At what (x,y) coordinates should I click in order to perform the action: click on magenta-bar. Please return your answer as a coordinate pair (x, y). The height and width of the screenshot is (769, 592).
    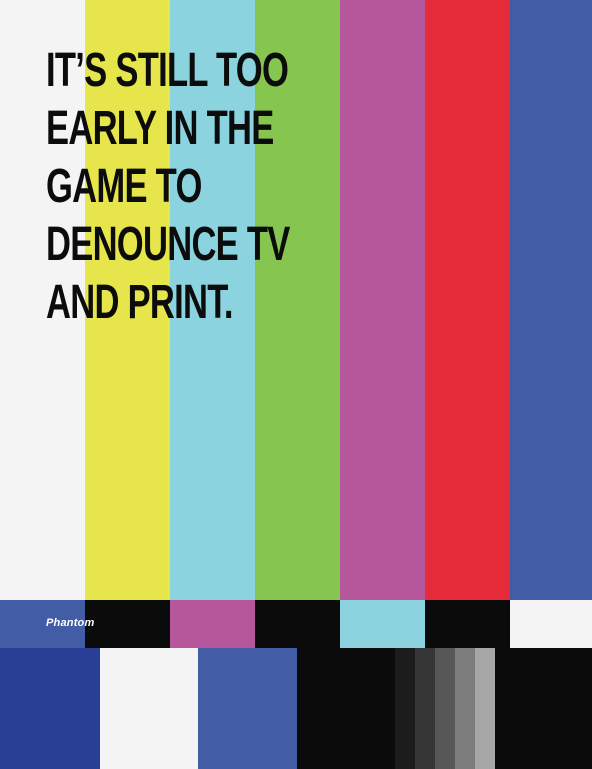
    Looking at the image, I should click on (382, 300).